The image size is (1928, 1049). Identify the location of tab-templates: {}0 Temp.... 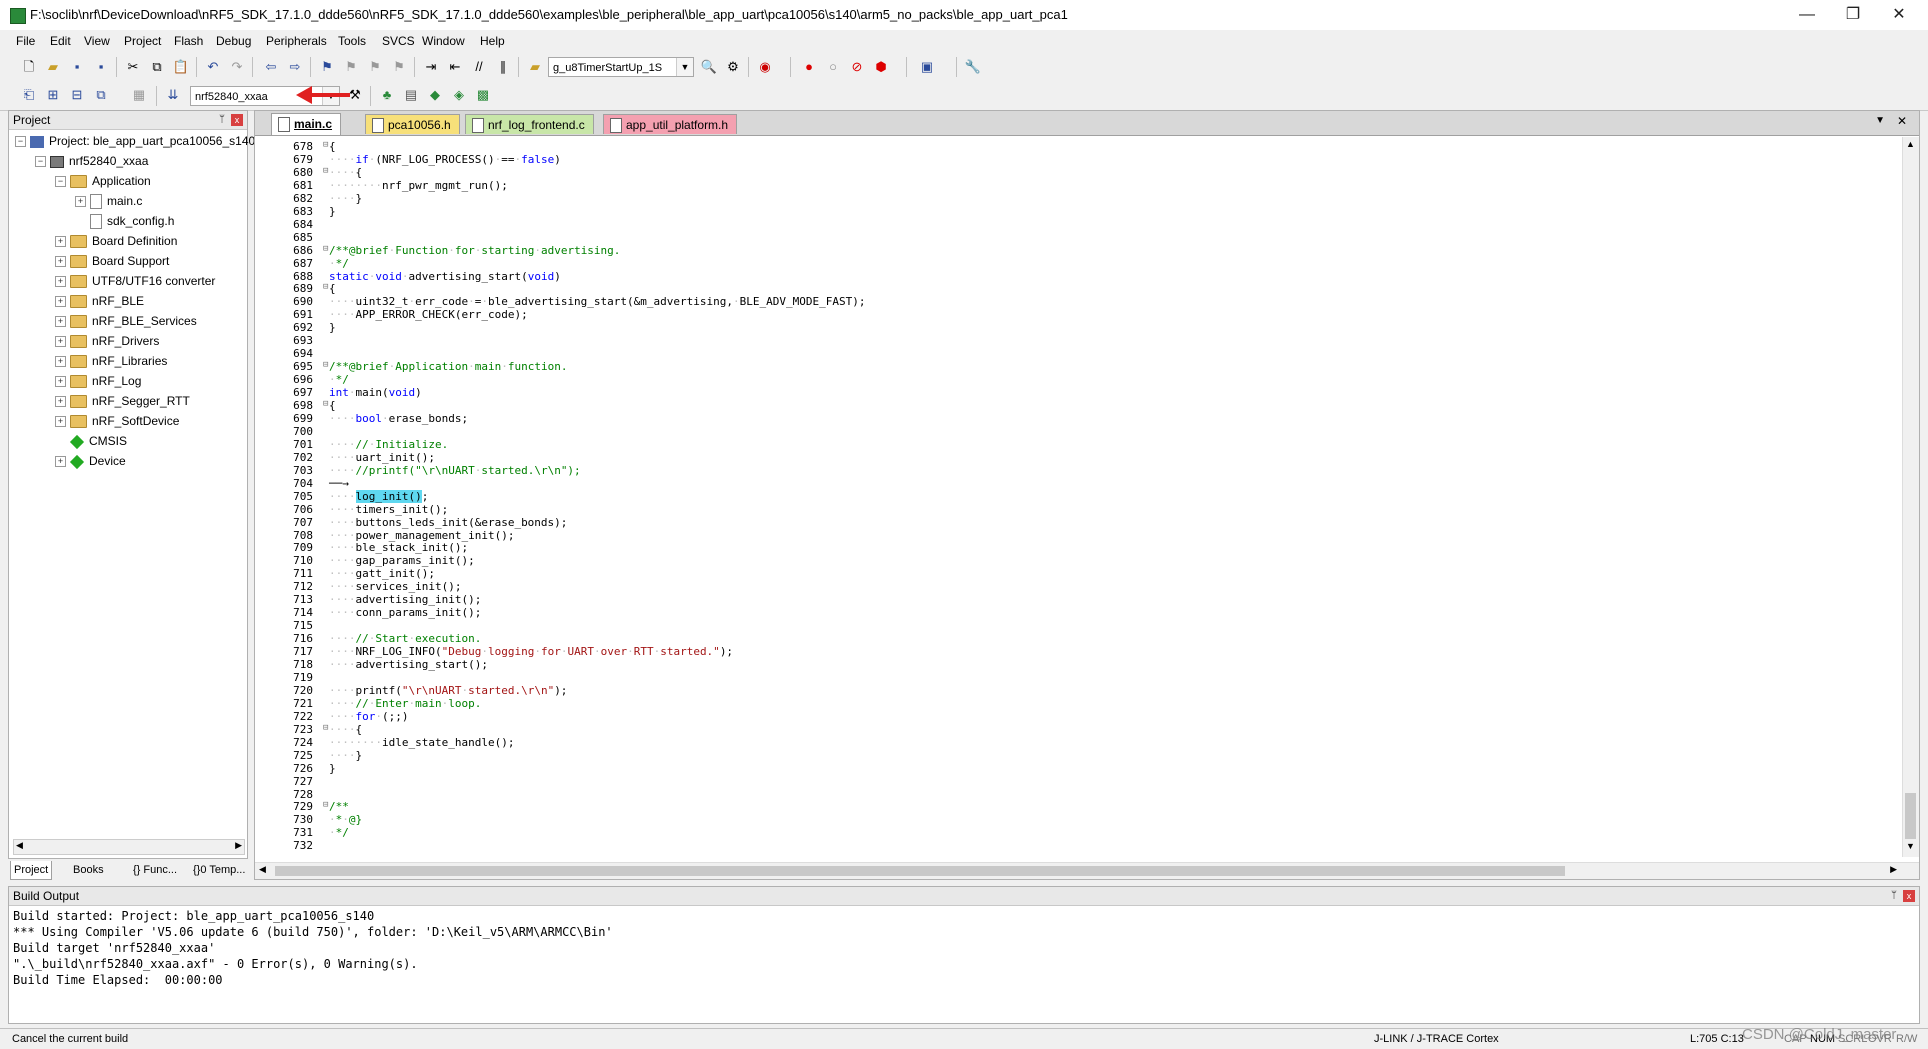
(219, 870).